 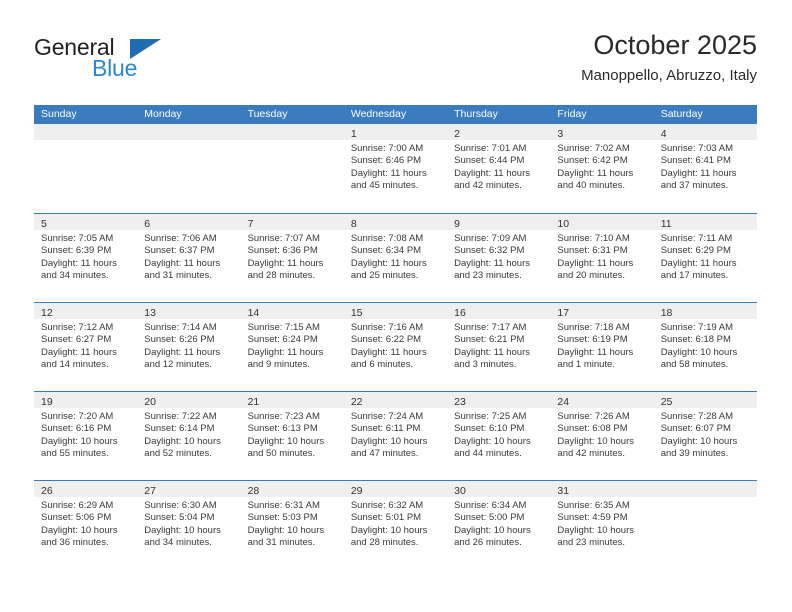 I want to click on sunset-text: Sunset: 5:03 PM, so click(x=282, y=518).